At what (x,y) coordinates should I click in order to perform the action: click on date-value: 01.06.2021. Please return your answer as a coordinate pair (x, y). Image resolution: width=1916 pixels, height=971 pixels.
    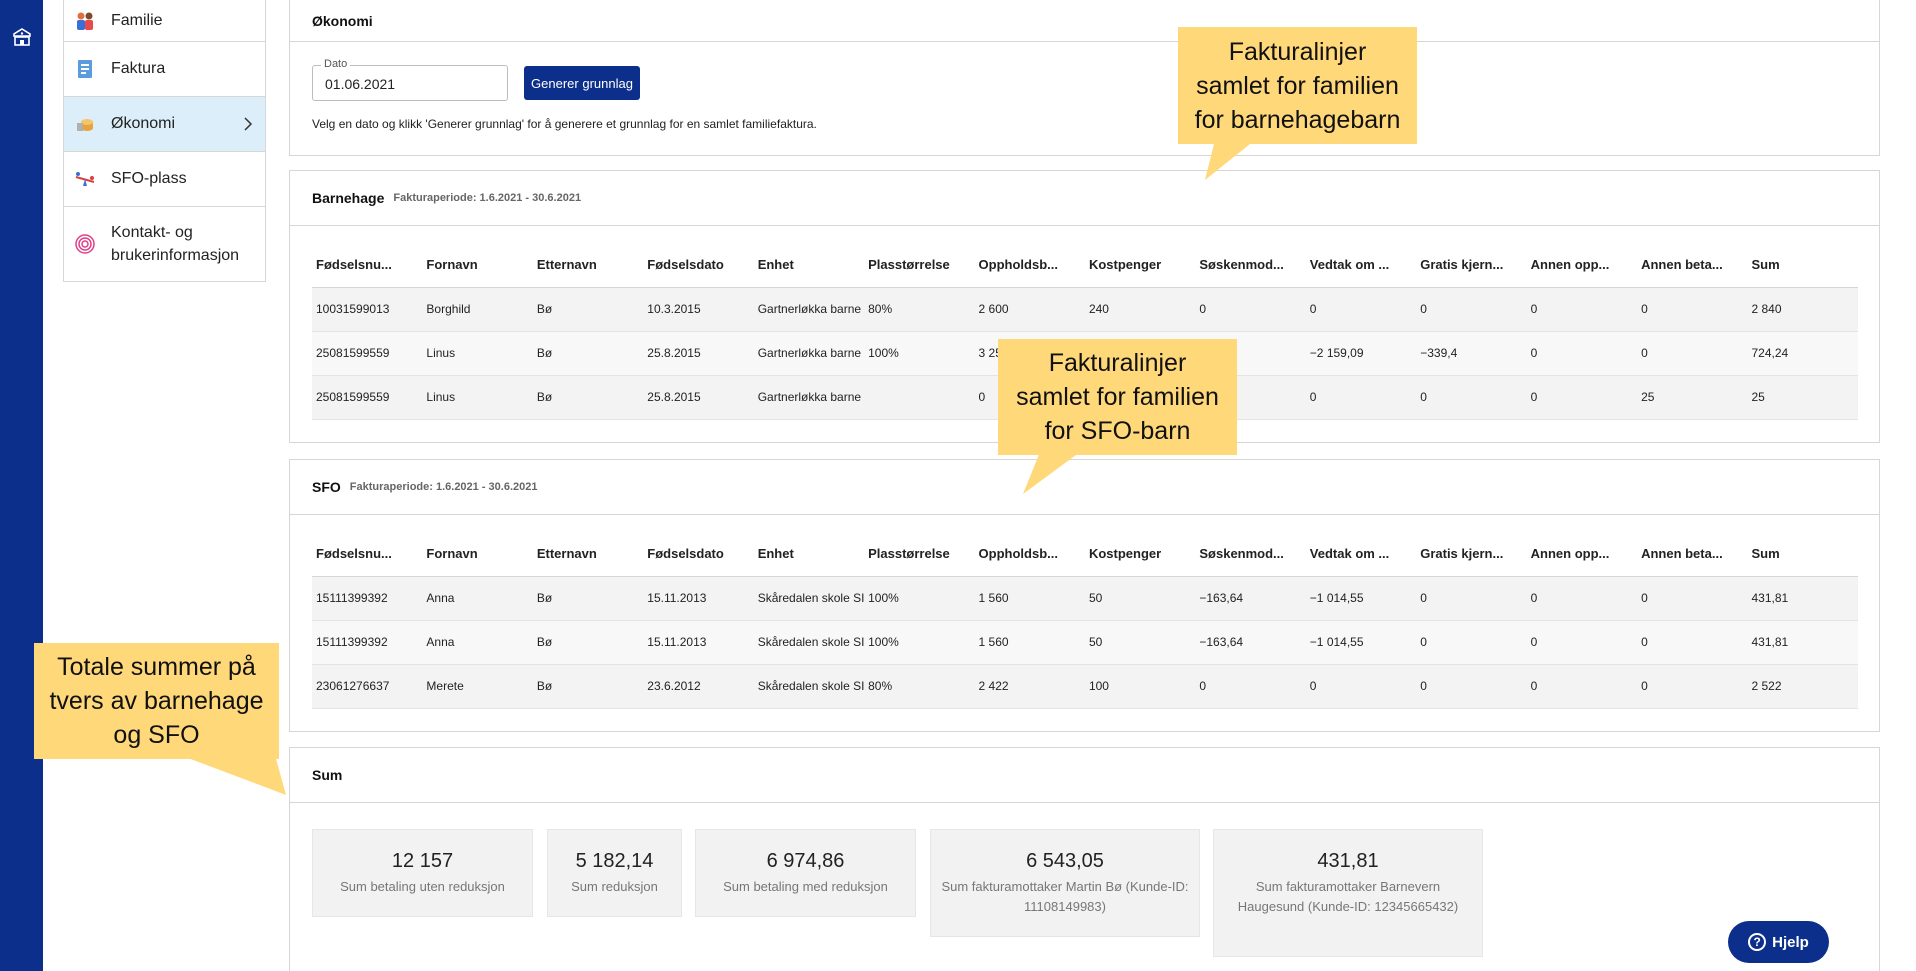
    Looking at the image, I should click on (360, 84).